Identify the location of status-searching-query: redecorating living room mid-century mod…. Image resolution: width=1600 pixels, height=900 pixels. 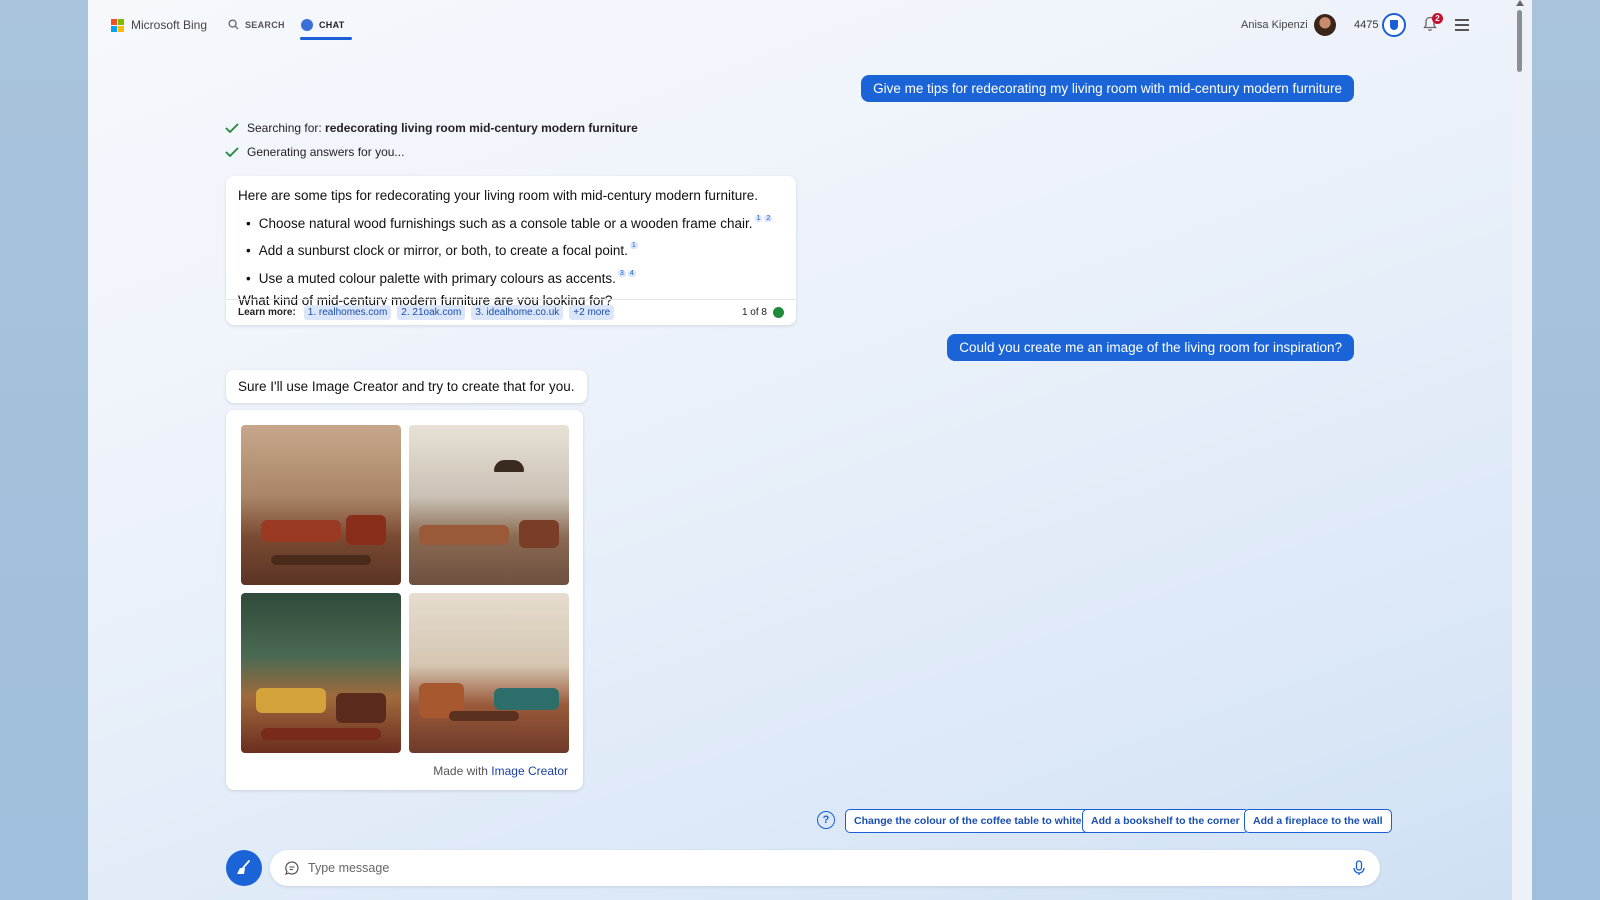
(481, 128).